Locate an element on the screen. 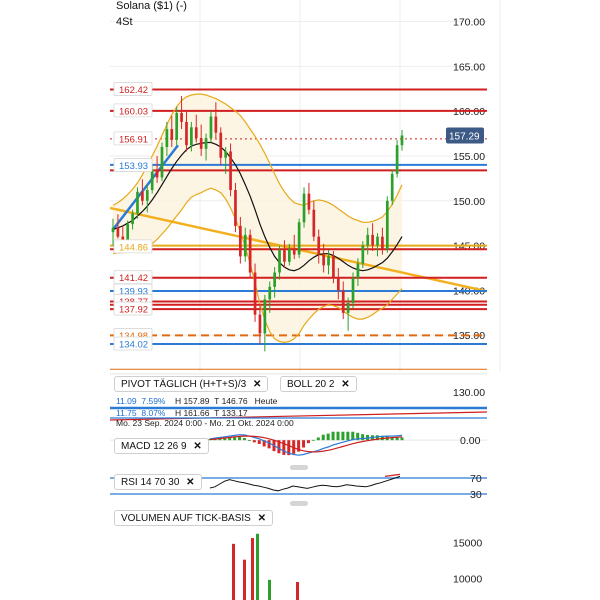  volume-indicator-chip: VOLUMEN AUF TICK-BASIS ✕ is located at coordinates (194, 518).